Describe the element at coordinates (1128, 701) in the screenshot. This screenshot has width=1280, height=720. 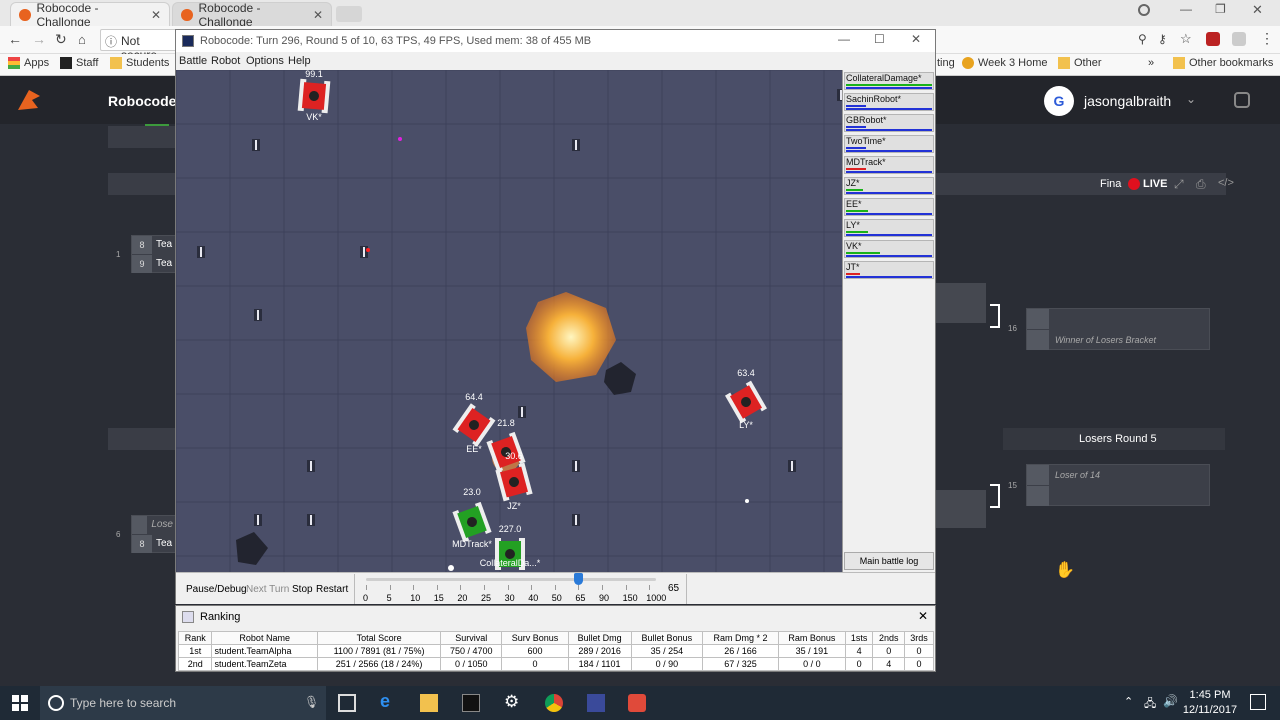
I see `tray-overflow-icon: ⌃` at that location.